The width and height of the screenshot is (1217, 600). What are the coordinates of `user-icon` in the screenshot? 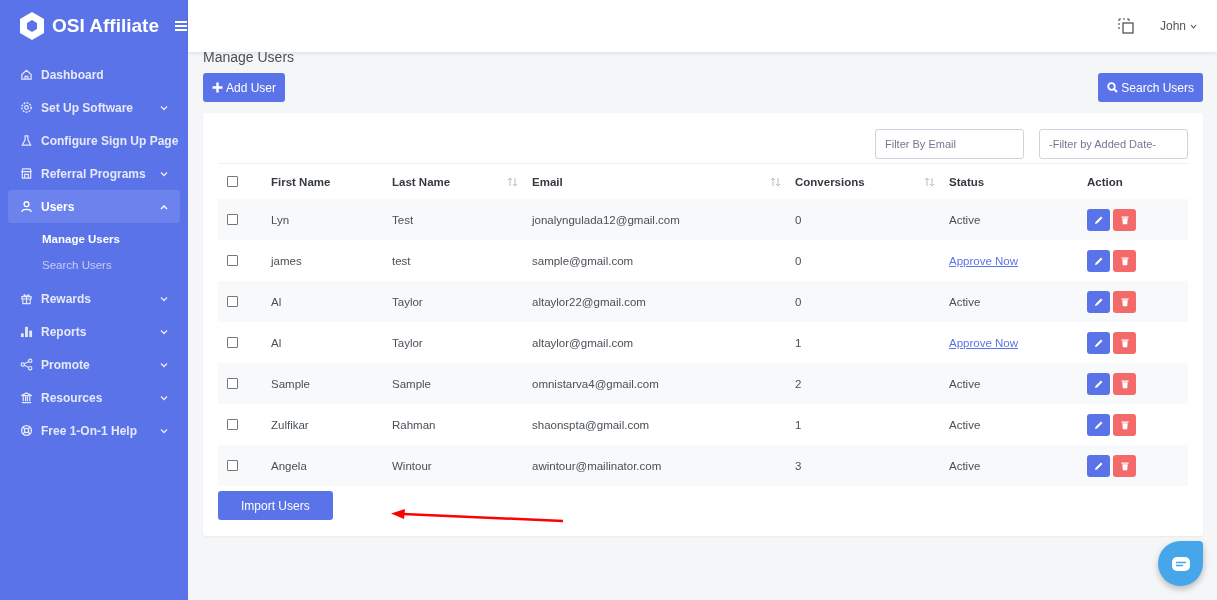 It's located at (26, 206).